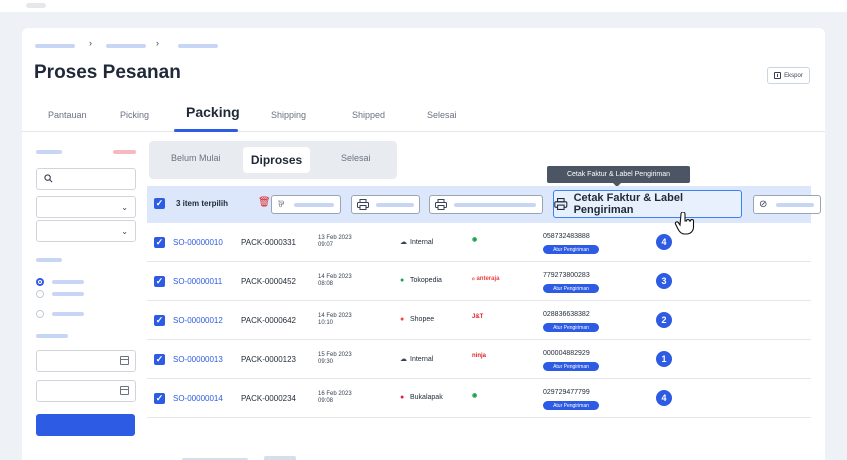 The height and width of the screenshot is (460, 847). I want to click on subtab-belum-mulai: Belum Mulai, so click(196, 158).